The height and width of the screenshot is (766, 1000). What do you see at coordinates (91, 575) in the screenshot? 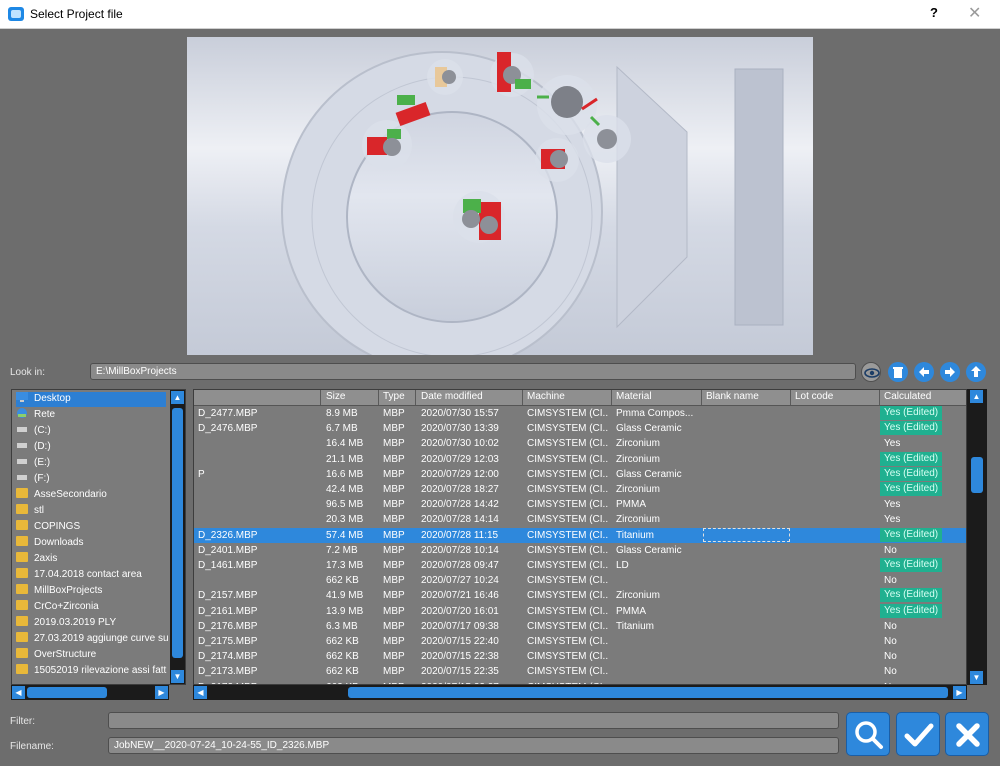
I see `tree-item: 17.04.2018 contact area` at bounding box center [91, 575].